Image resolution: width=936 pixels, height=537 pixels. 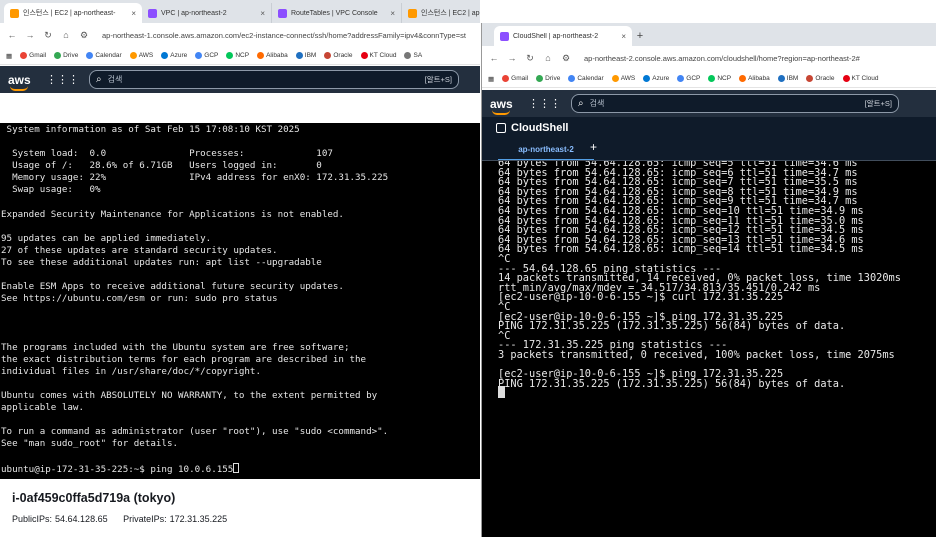 What do you see at coordinates (211, 55) in the screenshot?
I see `bookmark-label: GCP` at bounding box center [211, 55].